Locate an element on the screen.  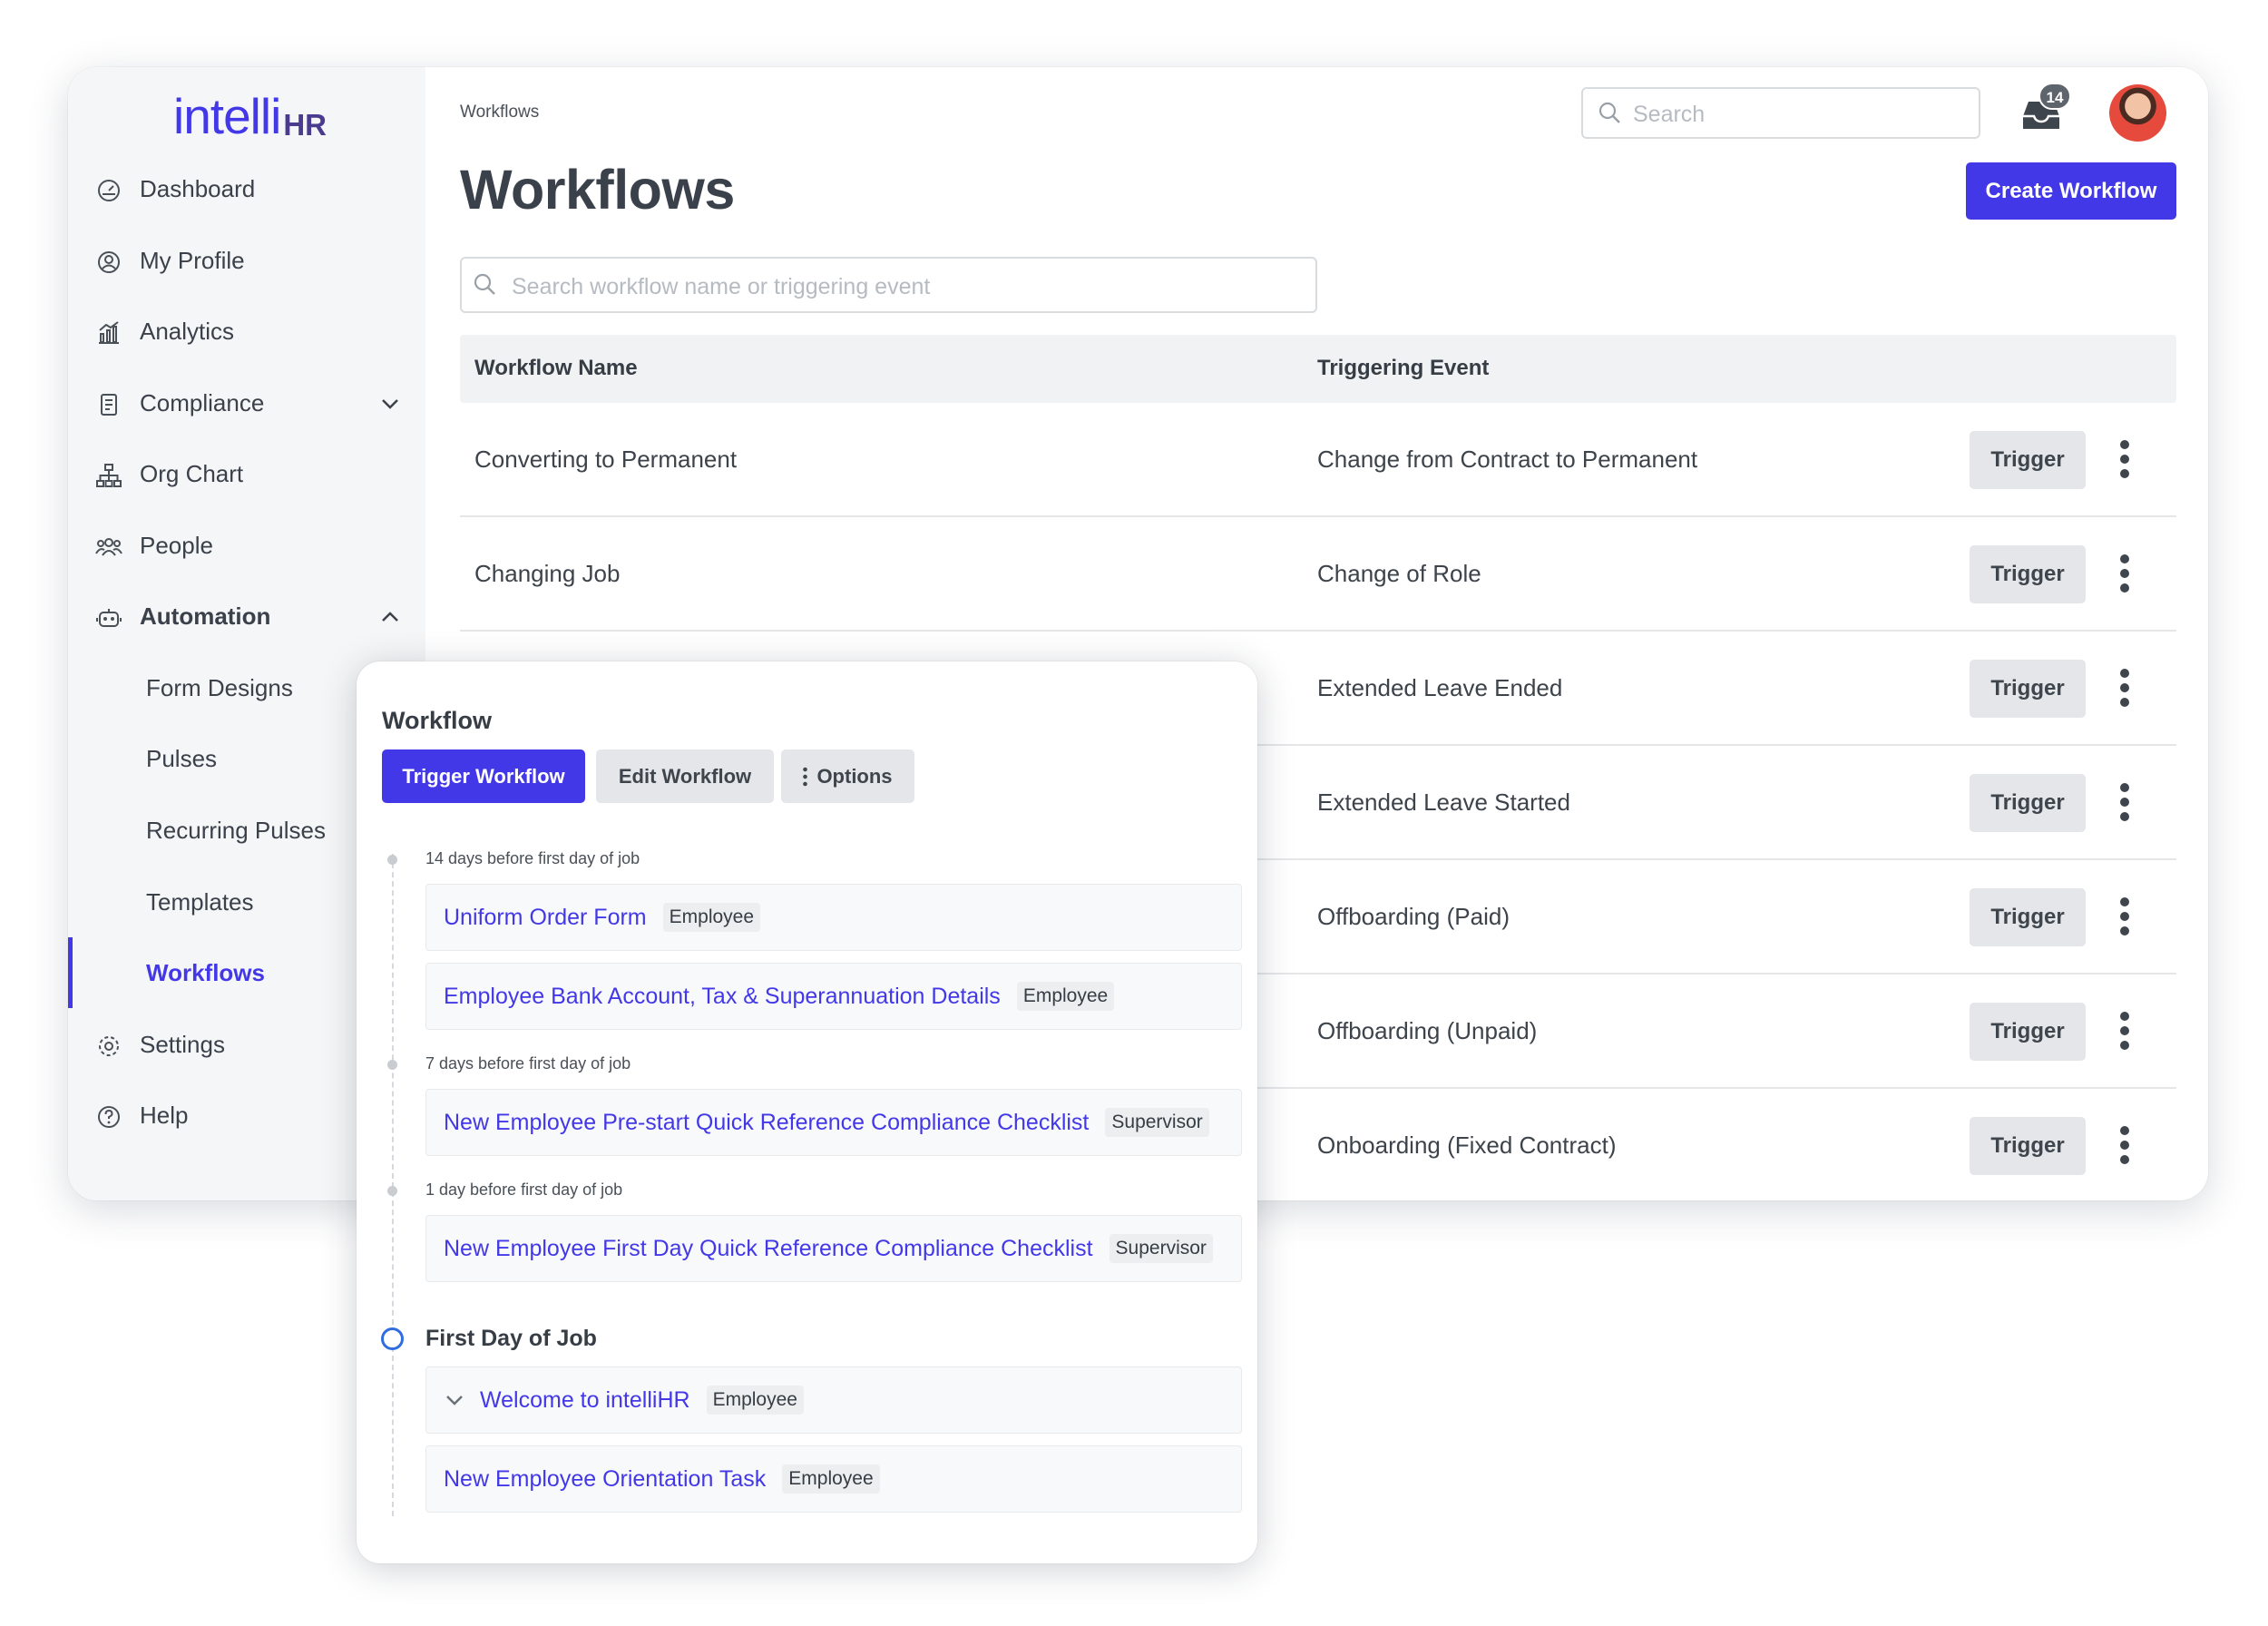
column-header-triggering-event: Triggering Event is located at coordinates (1403, 368).